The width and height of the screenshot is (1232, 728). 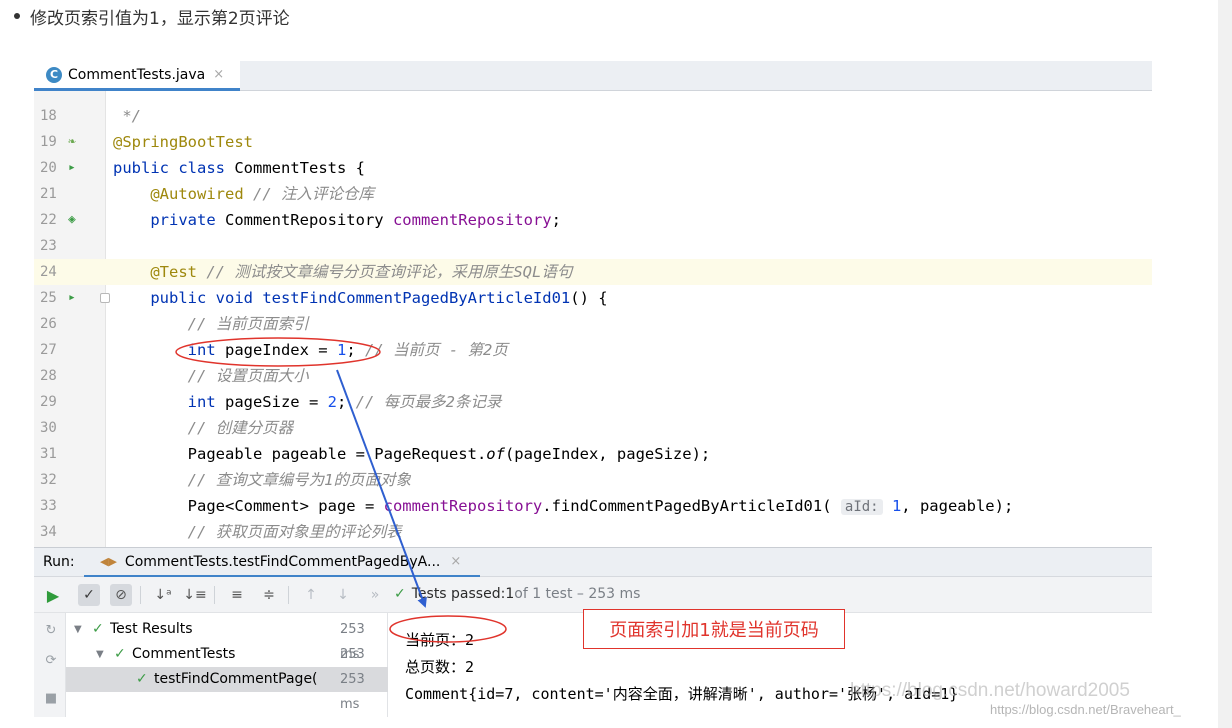 What do you see at coordinates (151, 629) in the screenshot?
I see `tree-row-label: Test Results` at bounding box center [151, 629].